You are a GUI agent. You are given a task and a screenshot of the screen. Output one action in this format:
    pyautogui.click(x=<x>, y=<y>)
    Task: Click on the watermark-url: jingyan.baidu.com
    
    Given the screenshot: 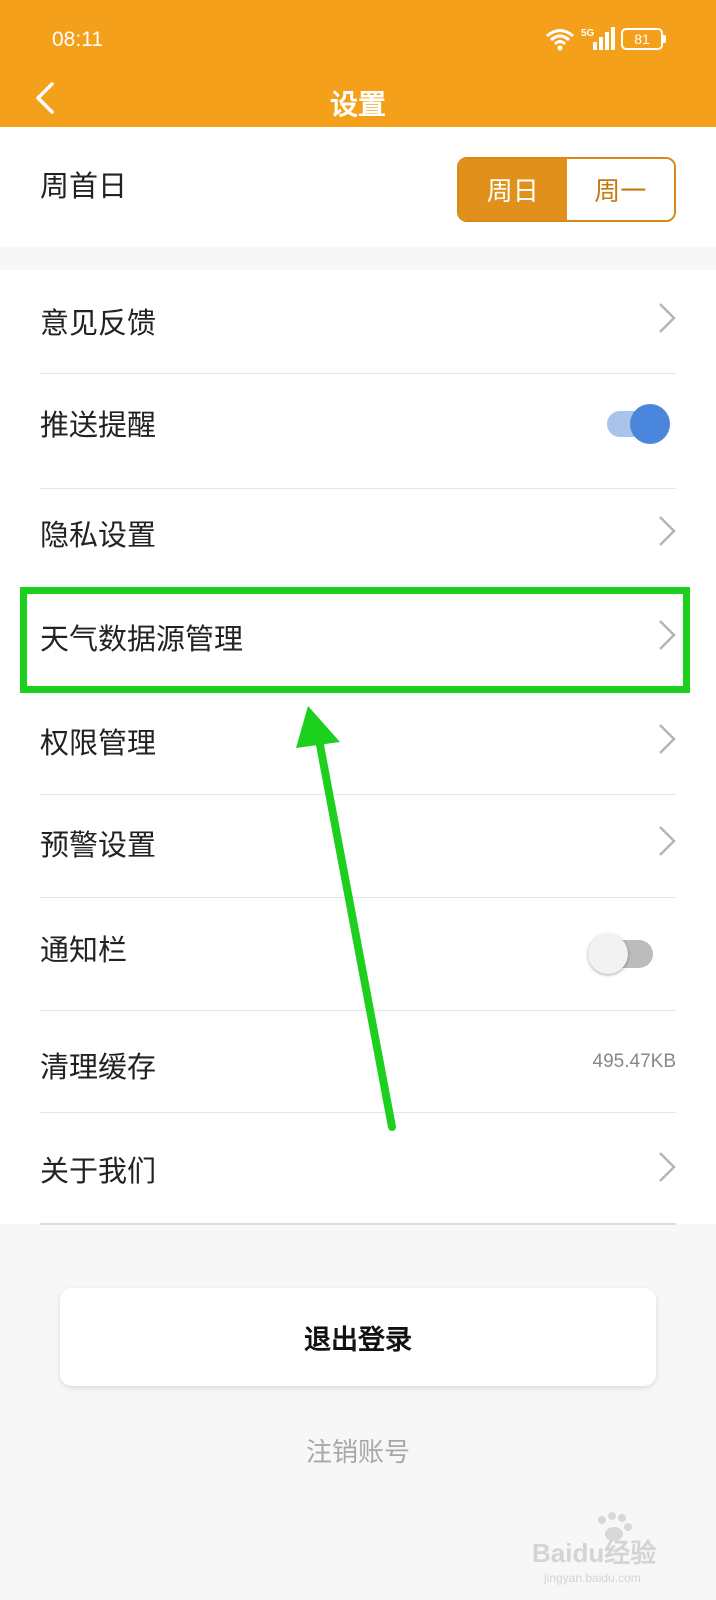 What is the action you would take?
    pyautogui.click(x=592, y=1578)
    